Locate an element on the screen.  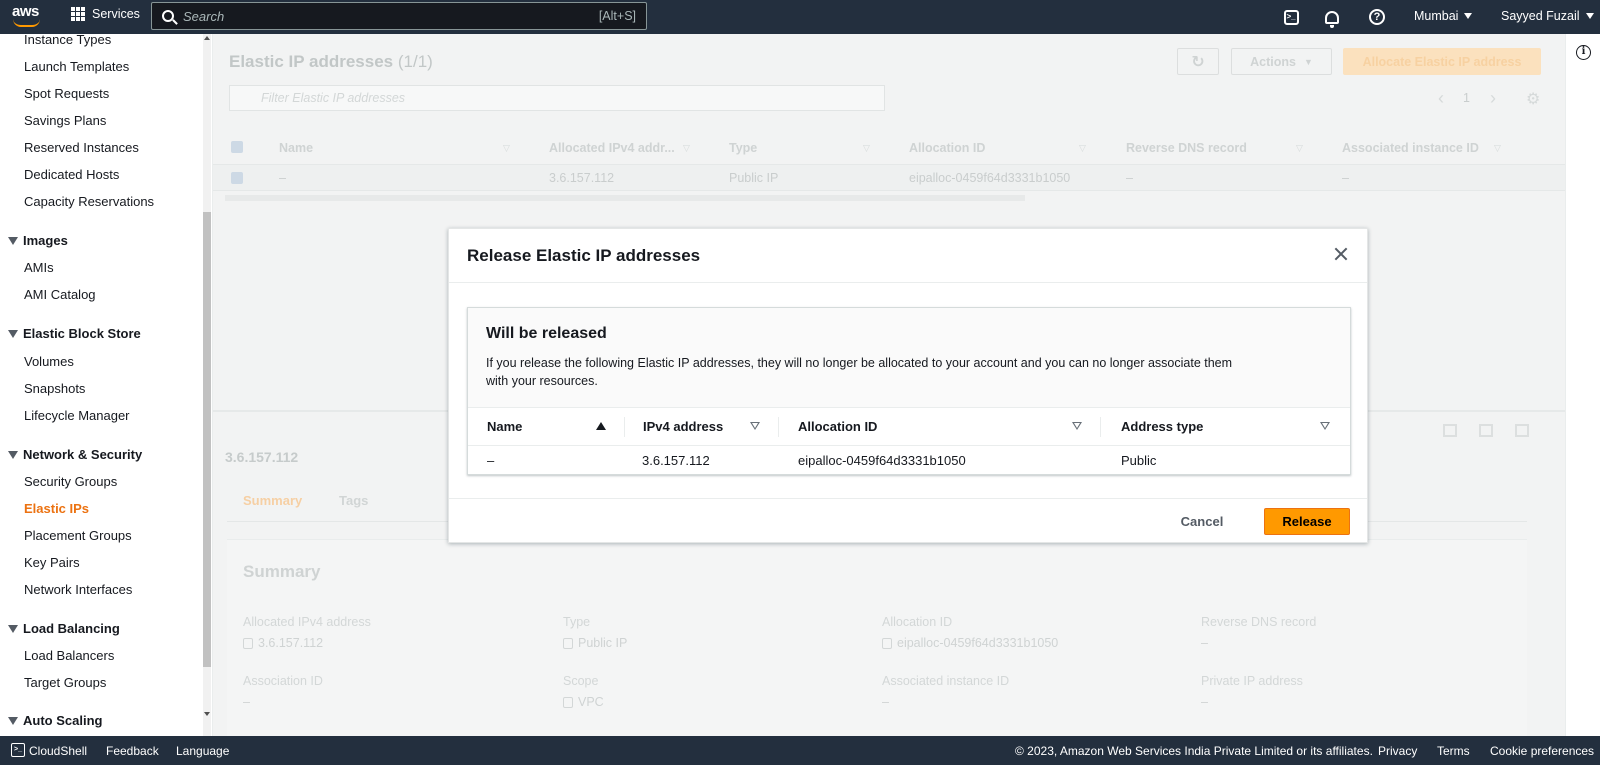
row-reverse-dns: – is located at coordinates (1129, 178).